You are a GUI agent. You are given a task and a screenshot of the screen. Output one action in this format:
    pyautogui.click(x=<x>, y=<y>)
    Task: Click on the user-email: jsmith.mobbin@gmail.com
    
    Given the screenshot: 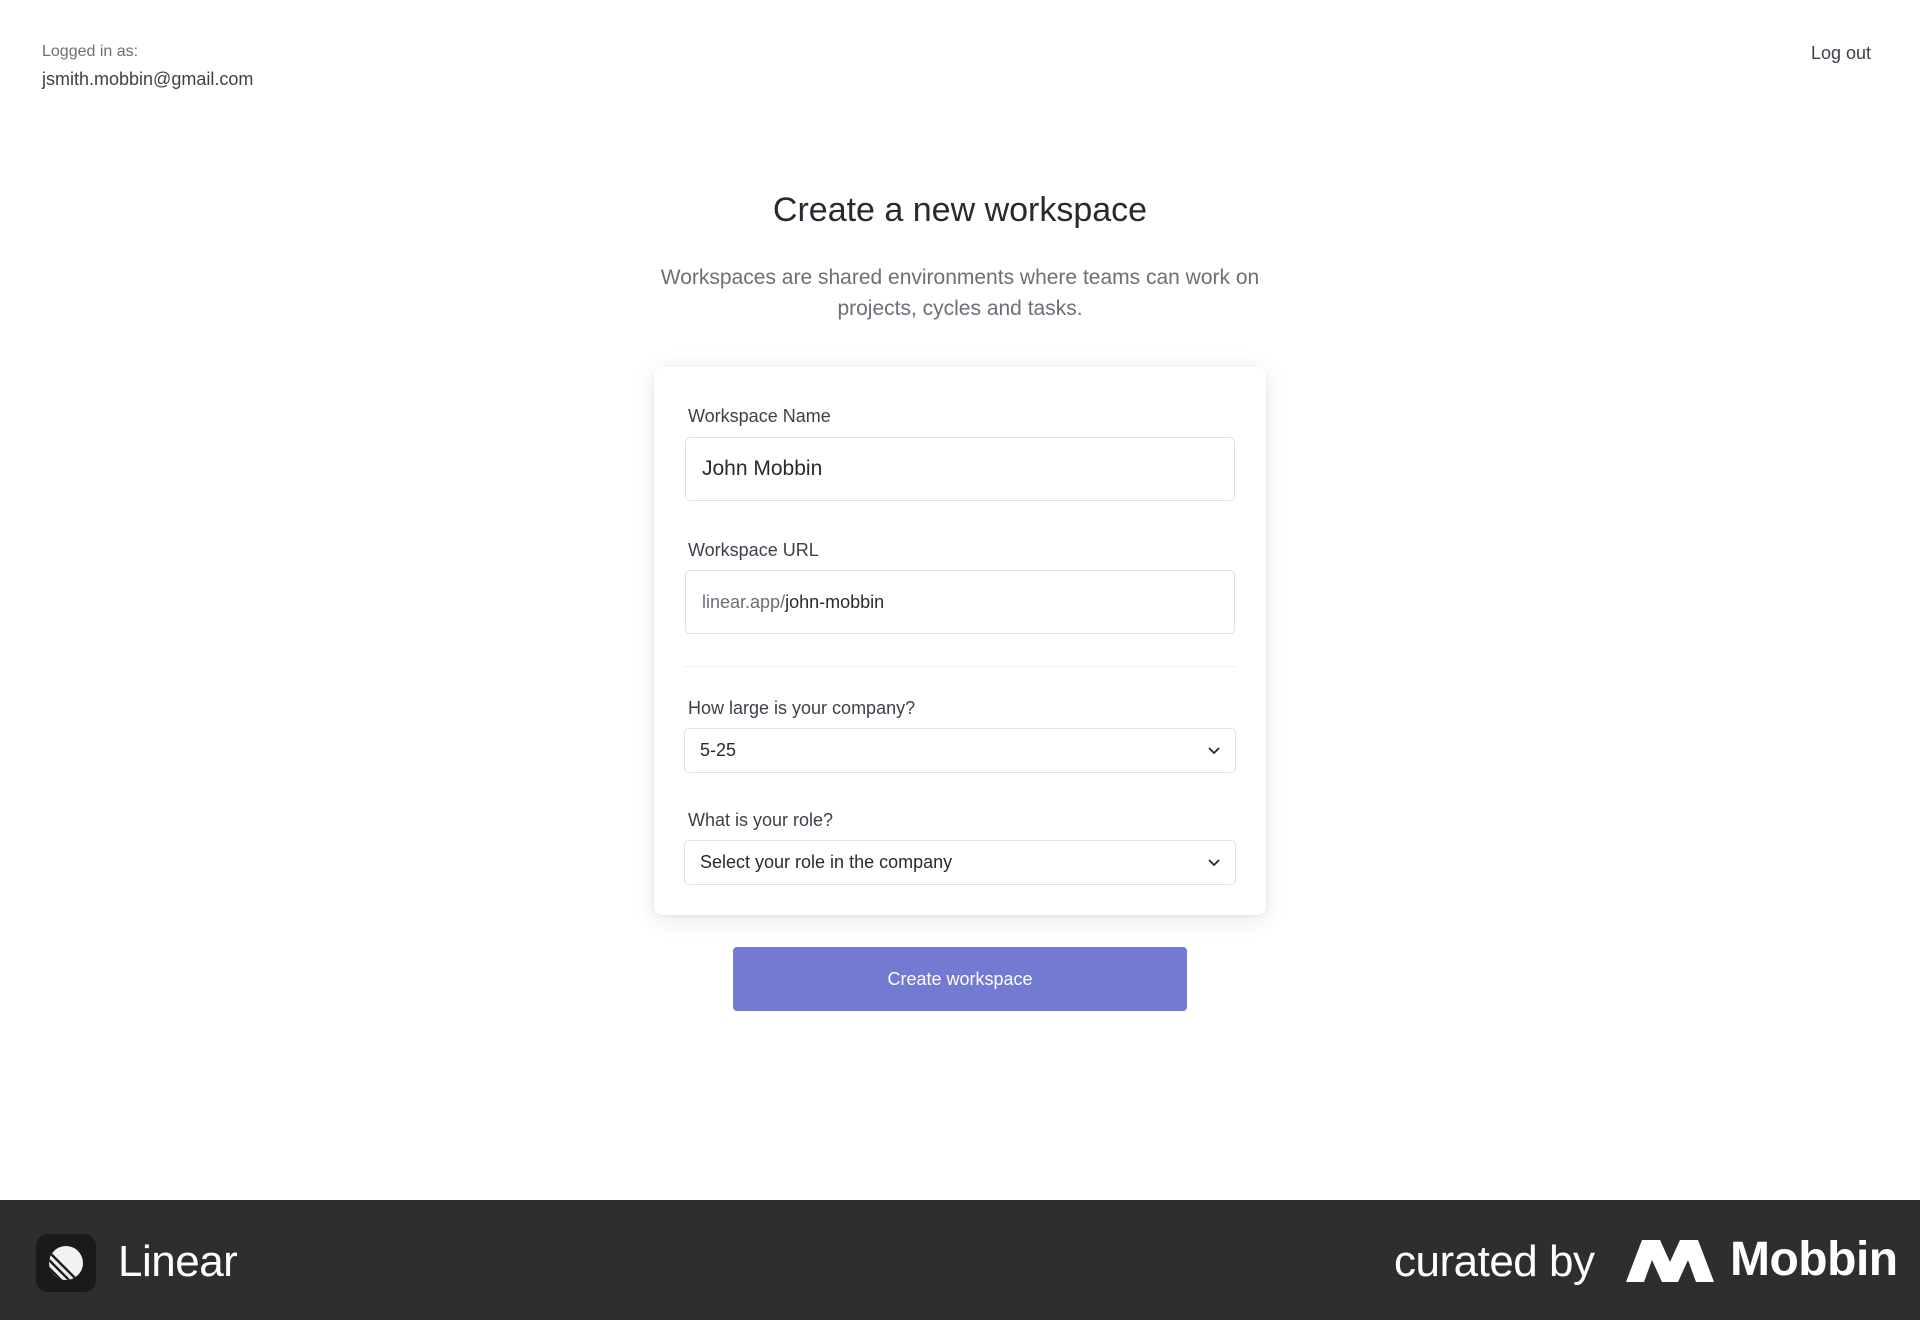 What is the action you would take?
    pyautogui.click(x=148, y=79)
    